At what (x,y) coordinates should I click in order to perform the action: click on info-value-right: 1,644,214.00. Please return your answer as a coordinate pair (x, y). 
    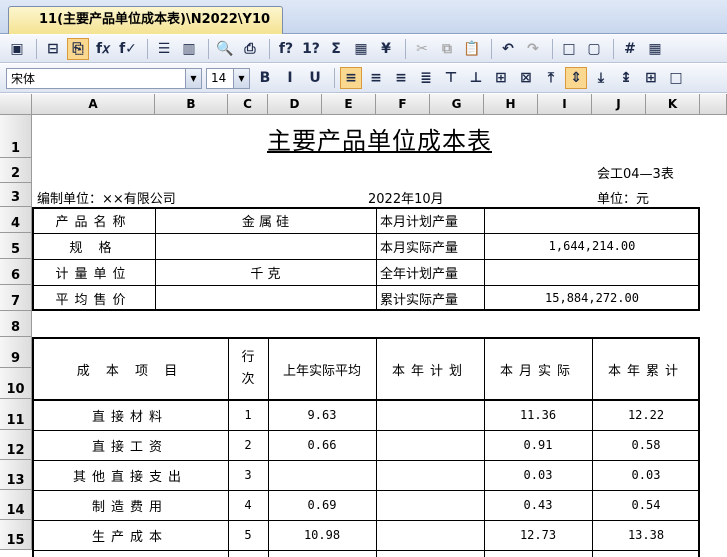
    Looking at the image, I should click on (592, 246).